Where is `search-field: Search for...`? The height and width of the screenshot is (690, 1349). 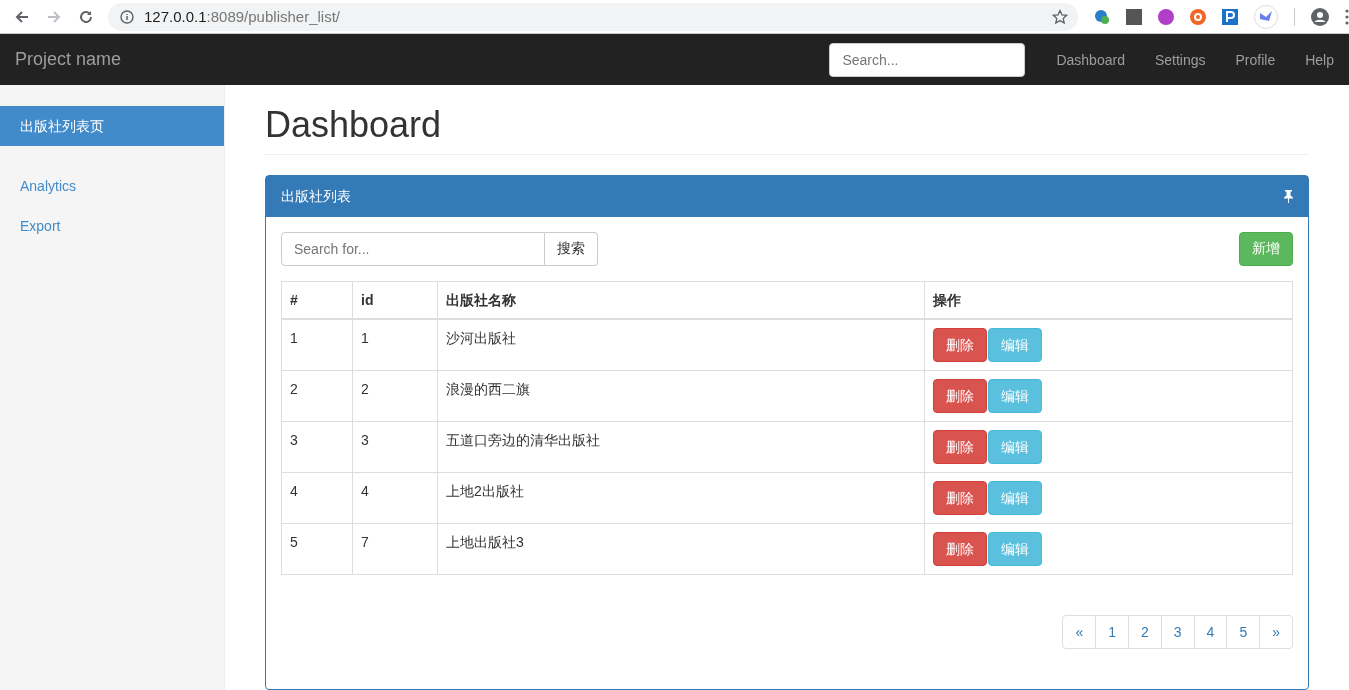 search-field: Search for... is located at coordinates (413, 249).